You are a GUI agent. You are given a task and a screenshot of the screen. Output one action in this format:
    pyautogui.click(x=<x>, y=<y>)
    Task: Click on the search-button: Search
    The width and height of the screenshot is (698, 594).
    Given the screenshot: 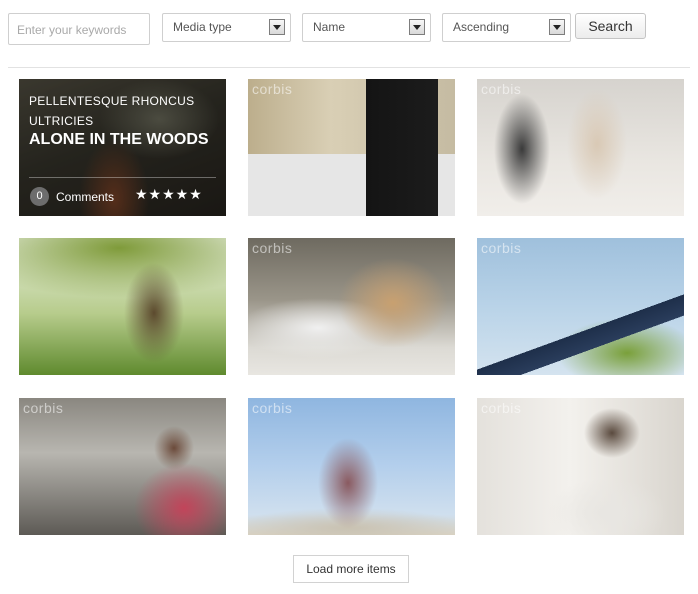 What is the action you would take?
    pyautogui.click(x=610, y=26)
    